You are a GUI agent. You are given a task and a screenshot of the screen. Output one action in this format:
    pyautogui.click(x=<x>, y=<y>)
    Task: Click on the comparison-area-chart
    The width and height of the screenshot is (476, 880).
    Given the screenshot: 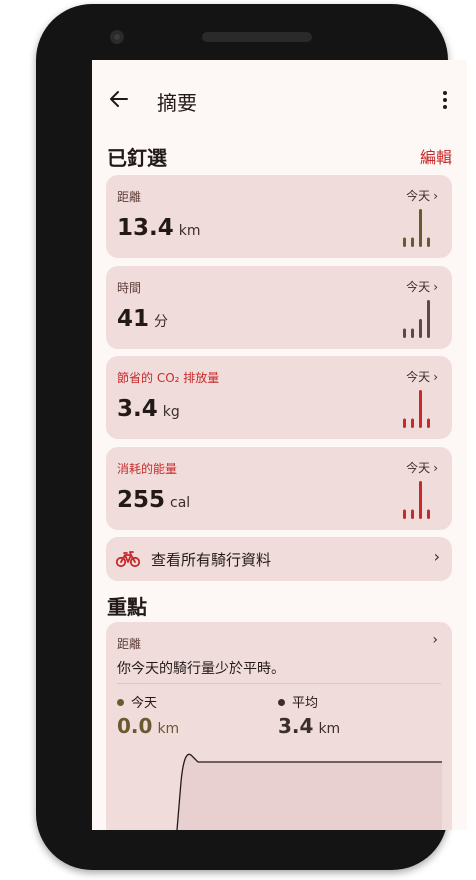 What is the action you would take?
    pyautogui.click(x=309, y=791)
    